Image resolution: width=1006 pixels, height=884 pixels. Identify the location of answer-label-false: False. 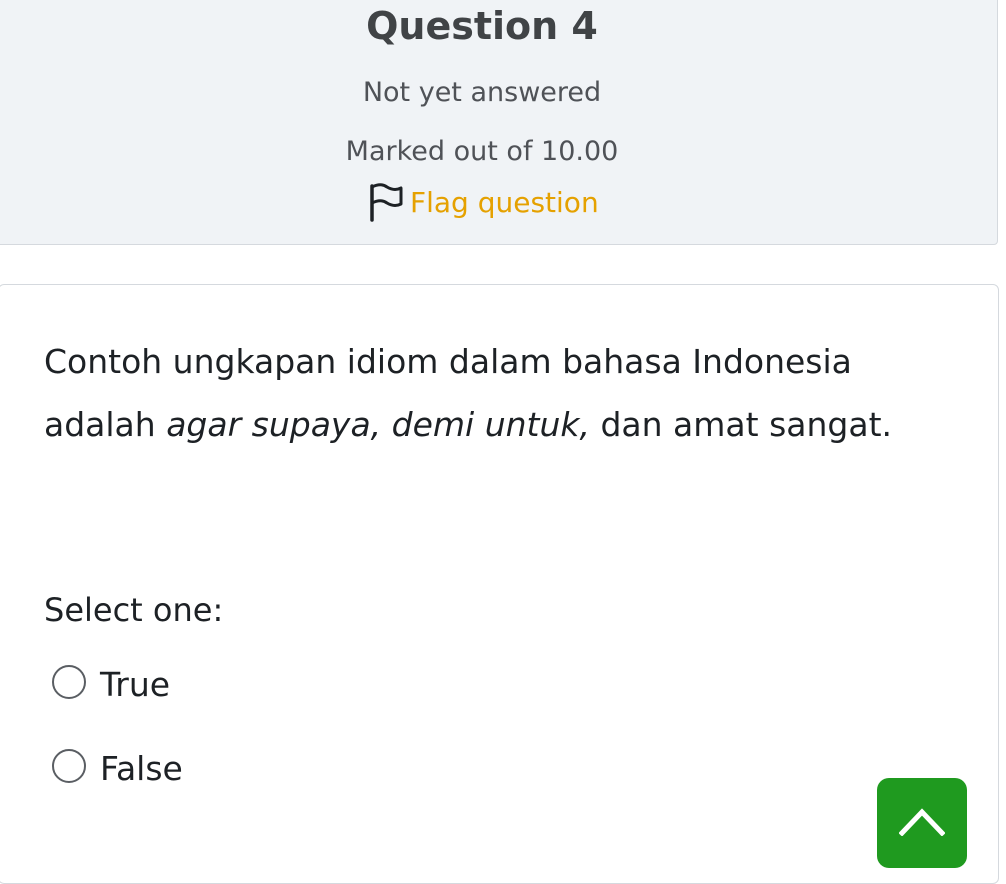
(141, 768).